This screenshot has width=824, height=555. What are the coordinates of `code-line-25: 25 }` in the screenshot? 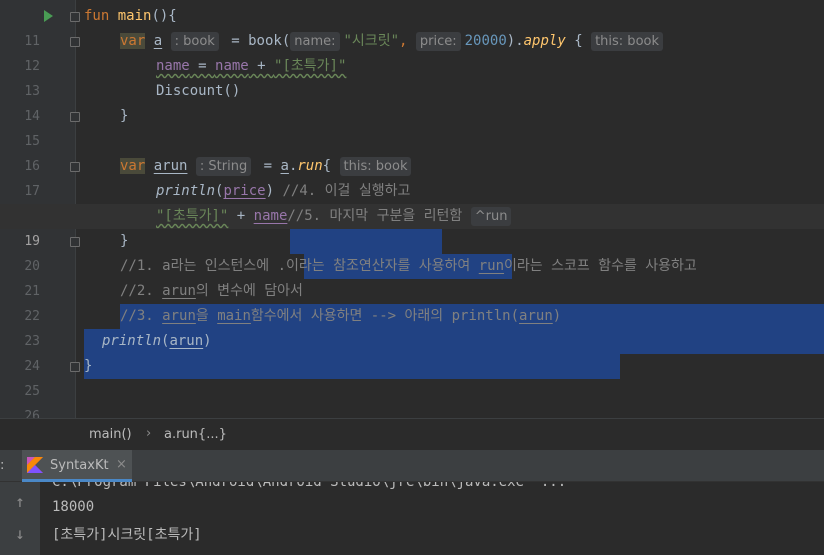 It's located at (412, 376).